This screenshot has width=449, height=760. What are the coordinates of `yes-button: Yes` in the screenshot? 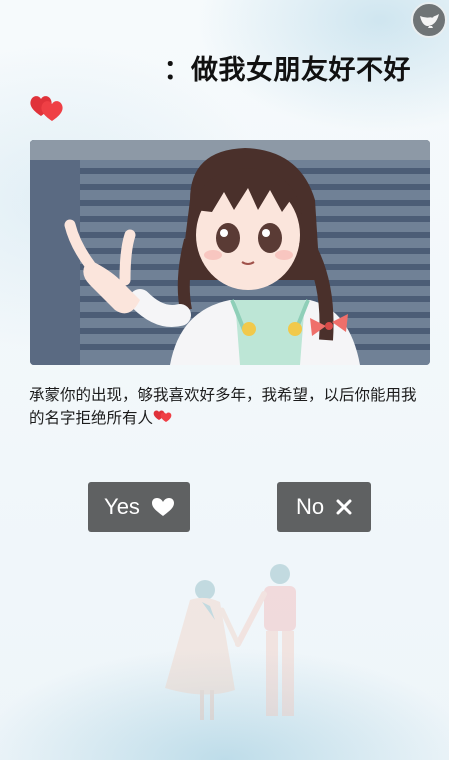 It's located at (139, 507).